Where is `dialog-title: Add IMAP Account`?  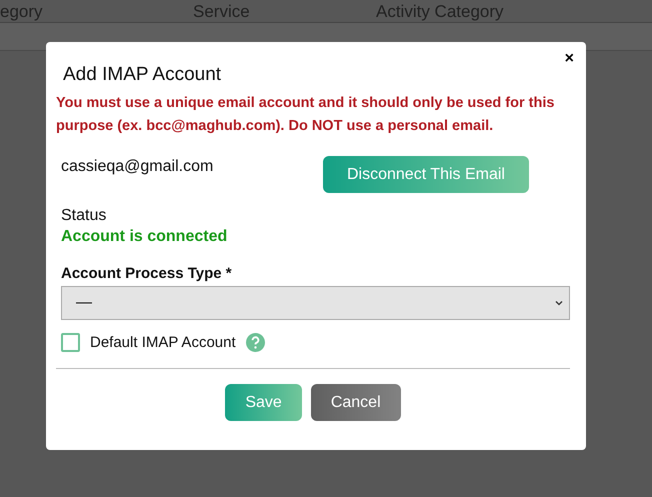 dialog-title: Add IMAP Account is located at coordinates (142, 75).